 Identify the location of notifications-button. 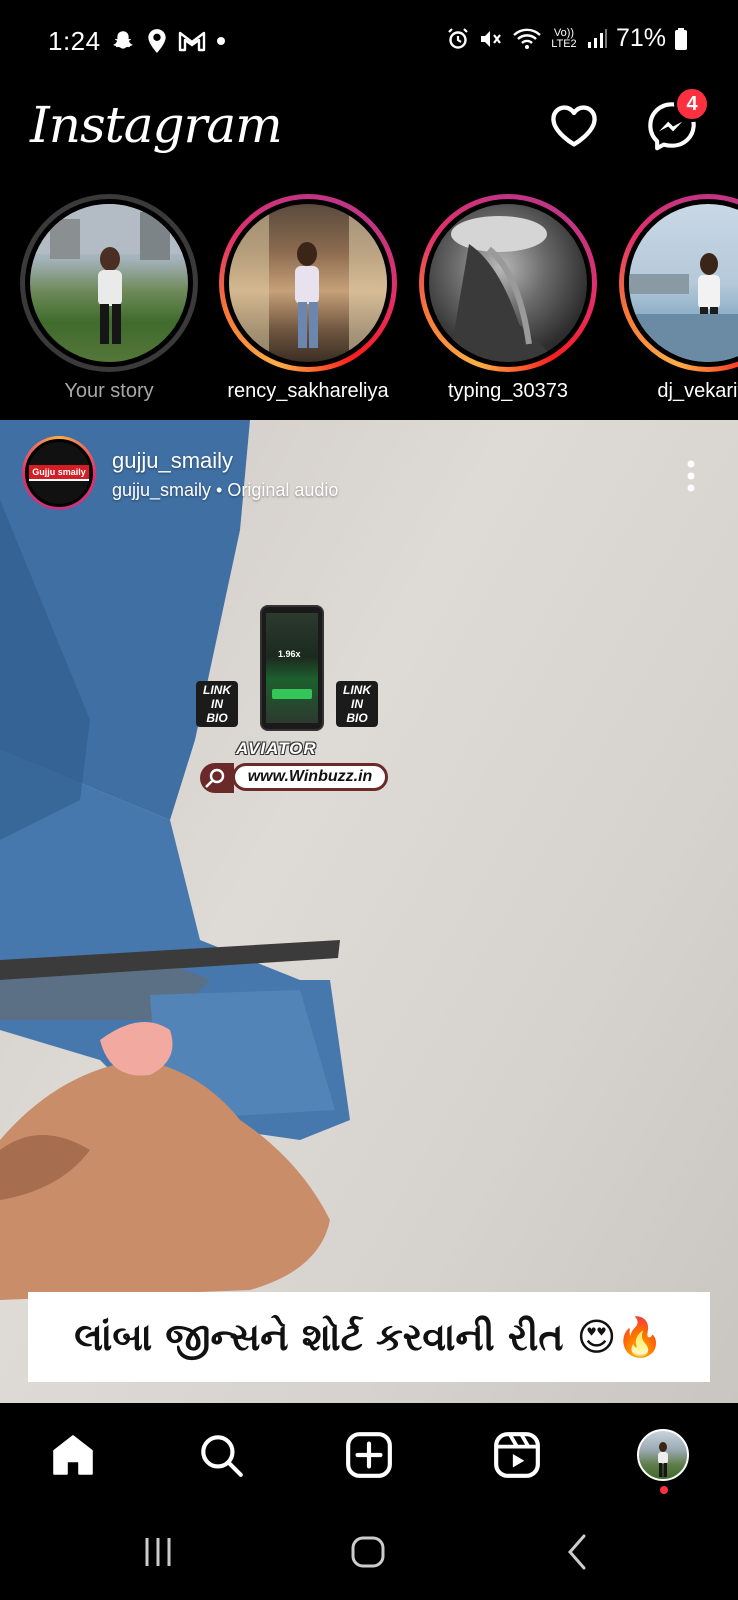
(574, 126).